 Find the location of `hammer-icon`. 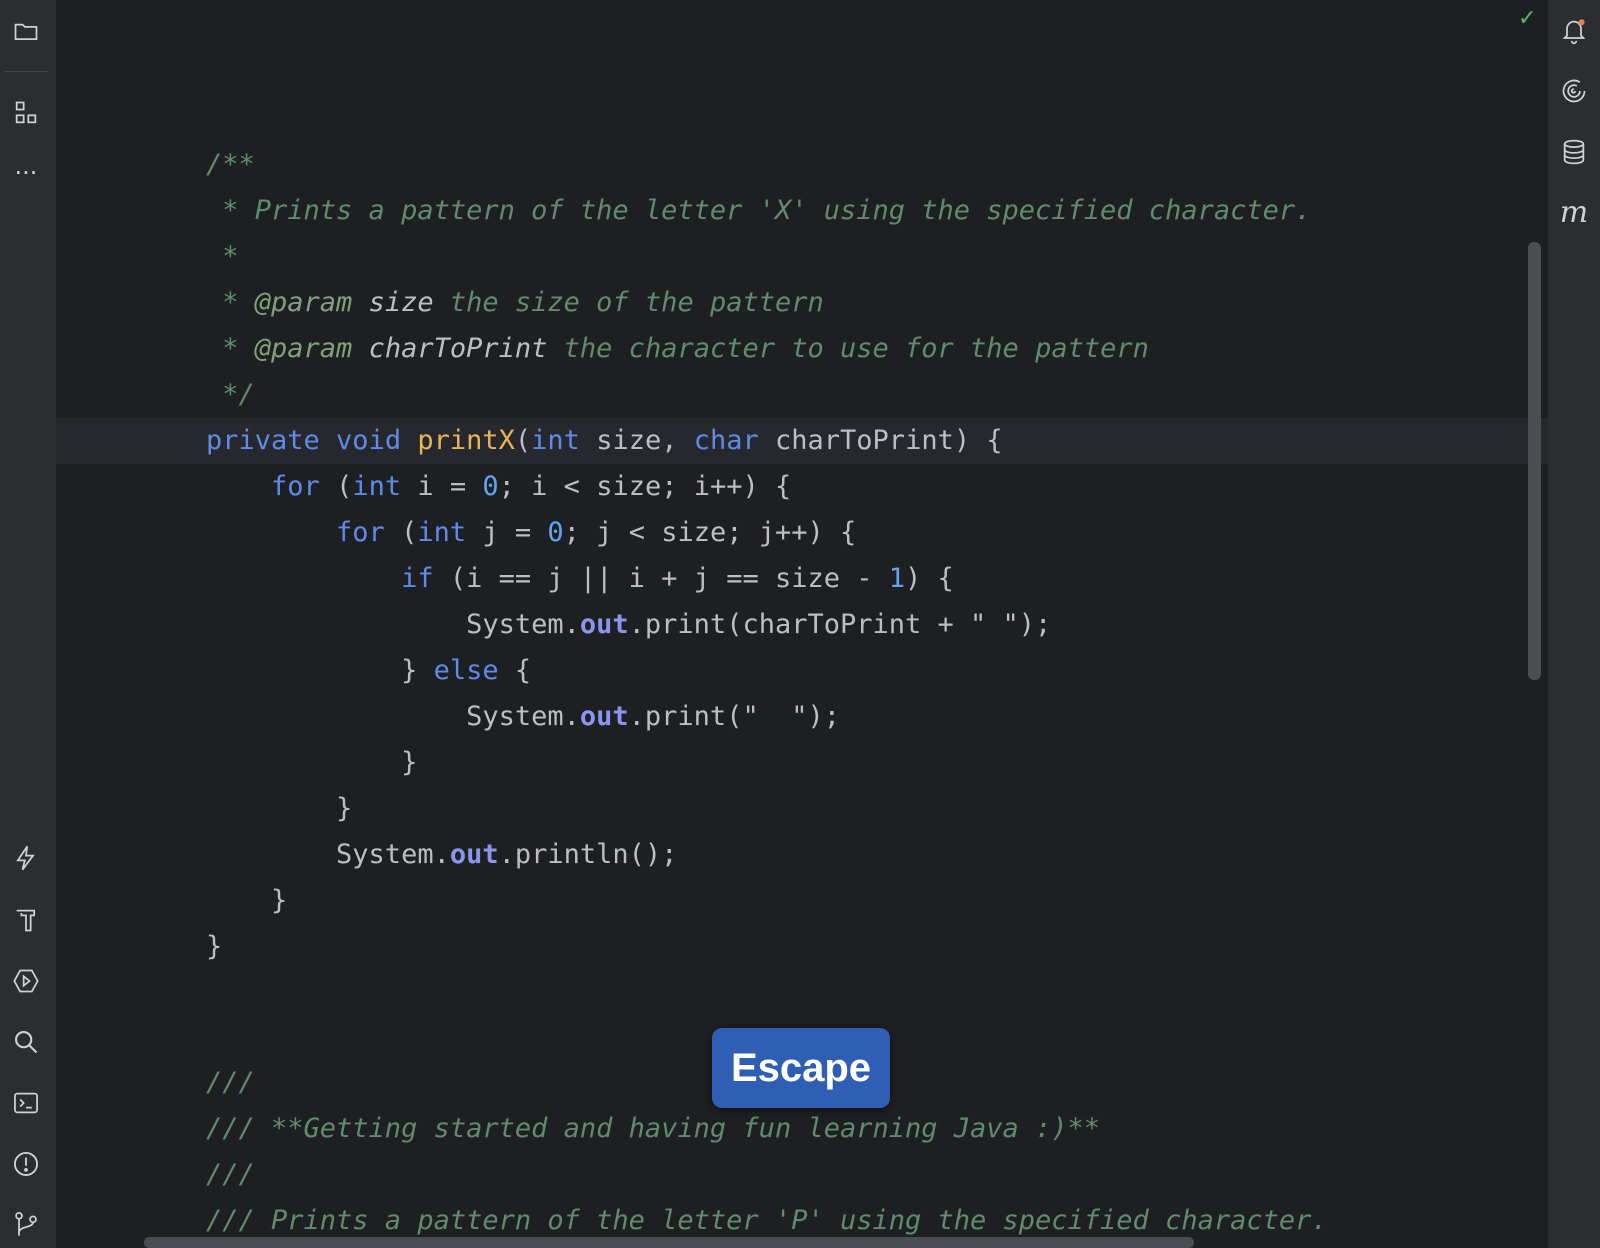

hammer-icon is located at coordinates (26, 920).